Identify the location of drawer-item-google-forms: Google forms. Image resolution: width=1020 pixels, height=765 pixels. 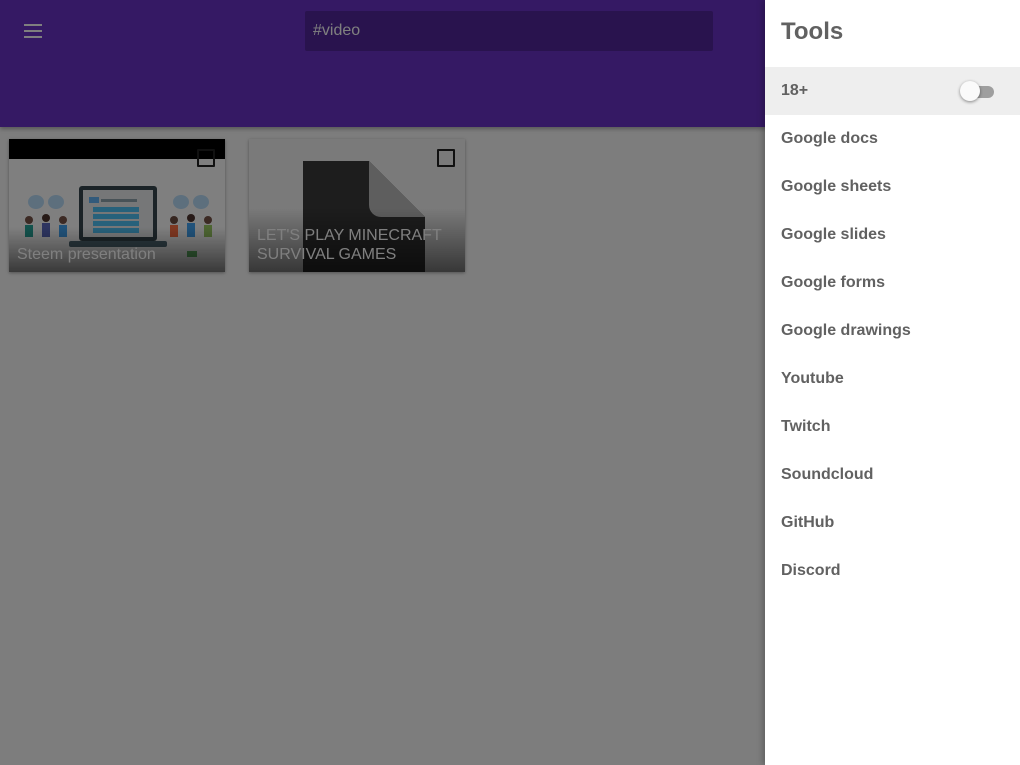
(892, 283).